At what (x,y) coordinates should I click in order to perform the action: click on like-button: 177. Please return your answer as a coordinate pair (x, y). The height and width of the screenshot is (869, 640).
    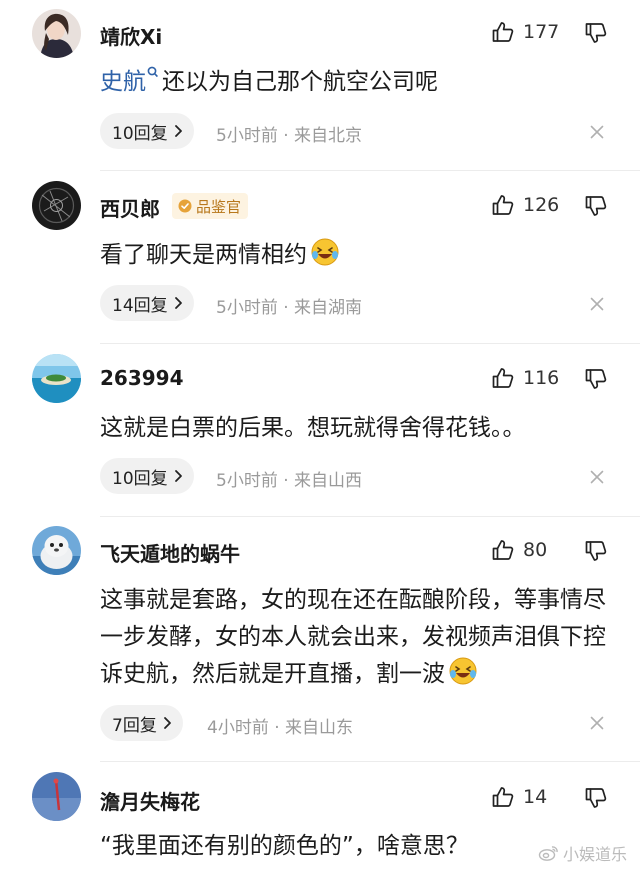
    Looking at the image, I should click on (525, 32).